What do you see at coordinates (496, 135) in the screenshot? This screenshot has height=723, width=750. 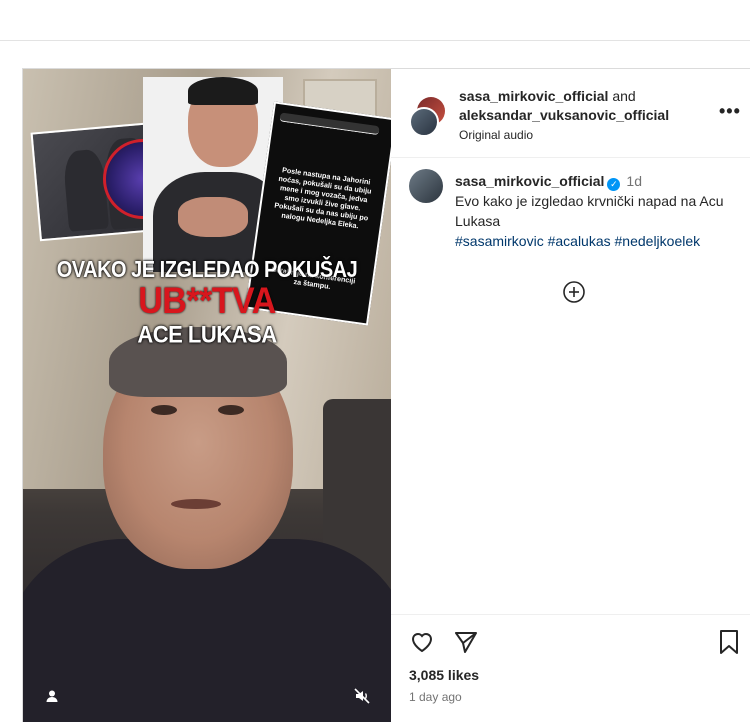 I see `audio-link: Original audio` at bounding box center [496, 135].